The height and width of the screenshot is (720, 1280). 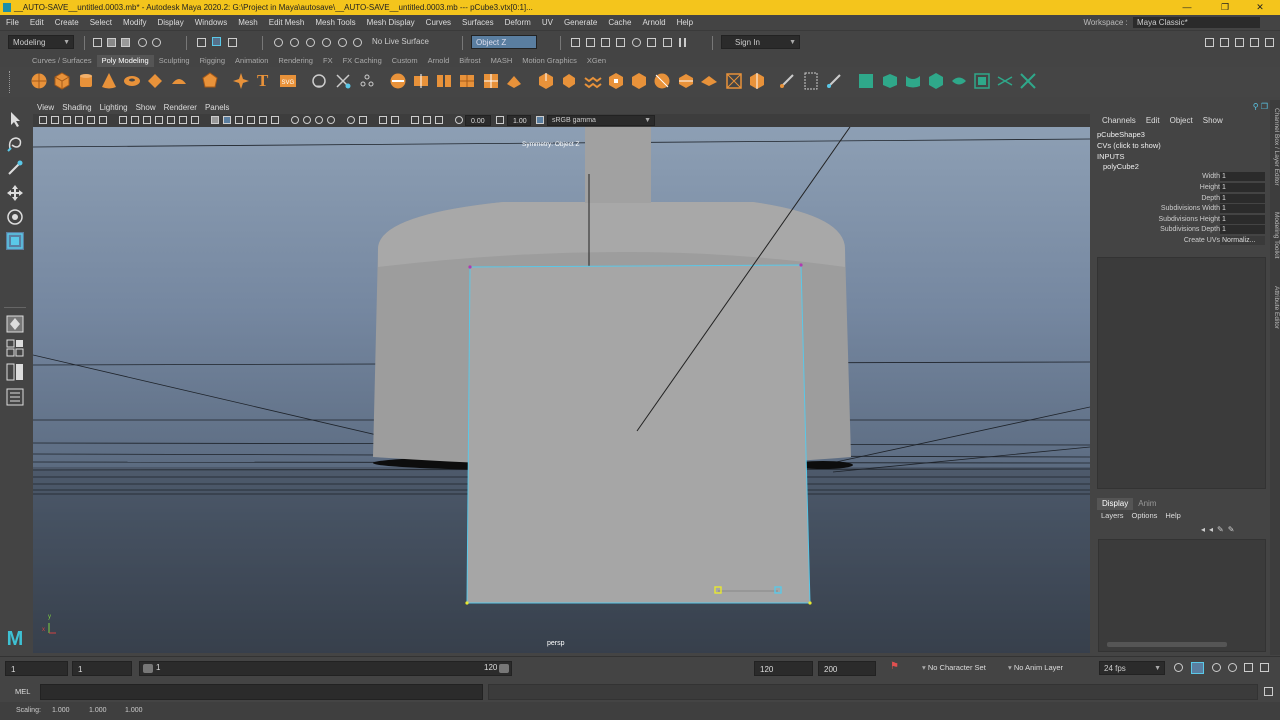 What do you see at coordinates (1275, 315) in the screenshot?
I see `side-tab-attribute-editor: Attribute Editor` at bounding box center [1275, 315].